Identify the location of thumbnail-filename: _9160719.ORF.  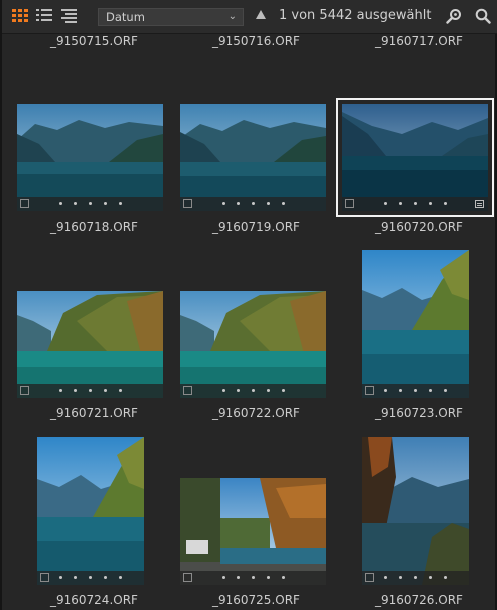
(256, 227).